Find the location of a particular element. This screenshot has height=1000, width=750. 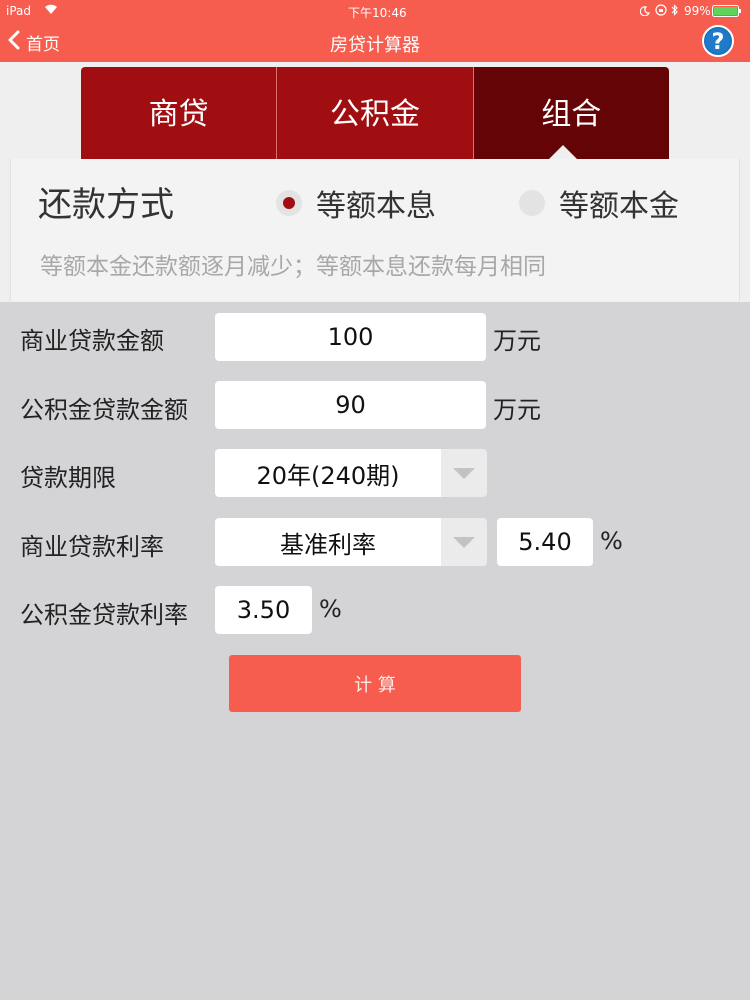

commercial-rate-input: 5.40 is located at coordinates (545, 542).